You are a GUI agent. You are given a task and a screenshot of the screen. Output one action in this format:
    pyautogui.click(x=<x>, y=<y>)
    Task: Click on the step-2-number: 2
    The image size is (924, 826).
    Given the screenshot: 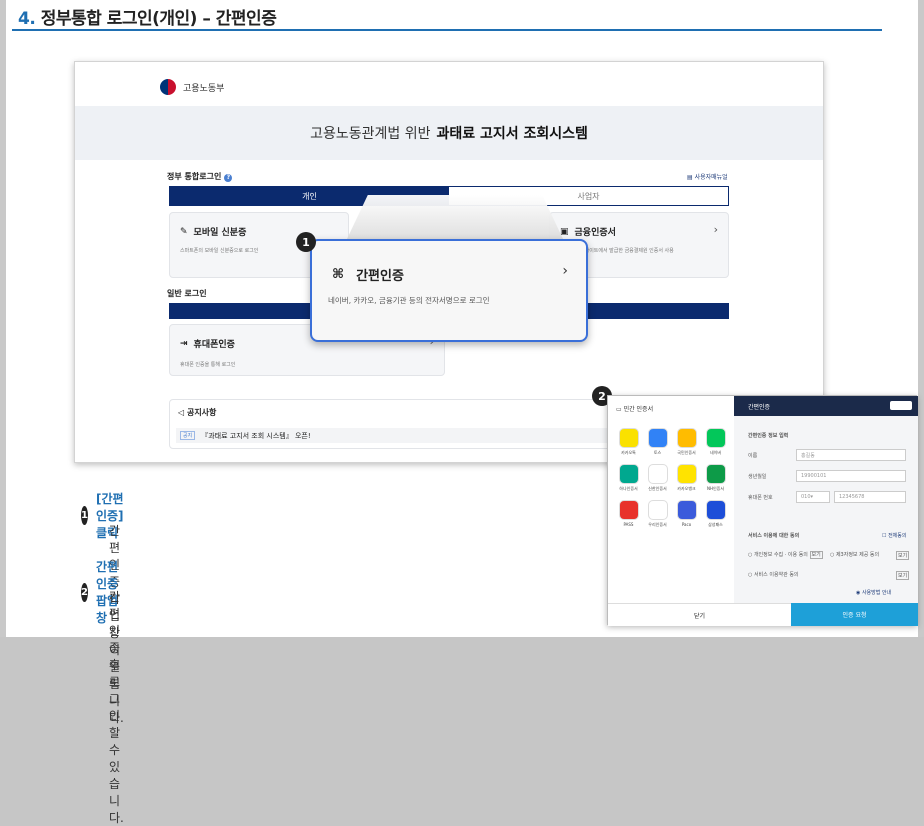 What is the action you would take?
    pyautogui.click(x=84, y=592)
    